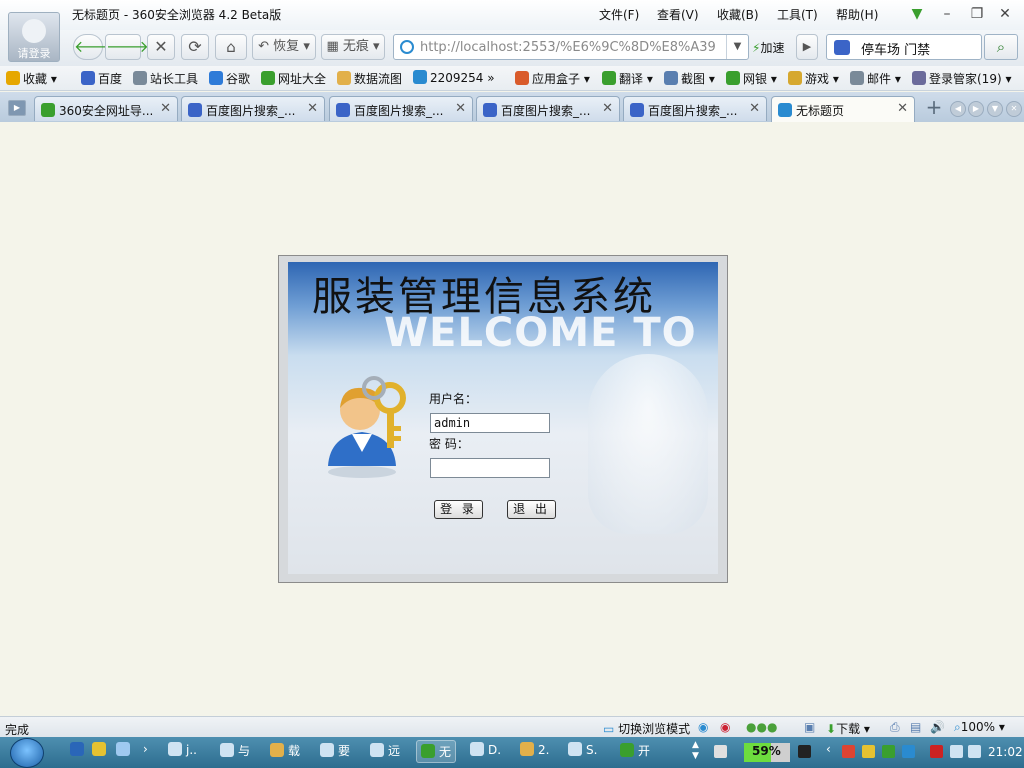 The image size is (1024, 768). Describe the element at coordinates (229, 78) in the screenshot. I see `bookmark-google: 谷歌` at that location.